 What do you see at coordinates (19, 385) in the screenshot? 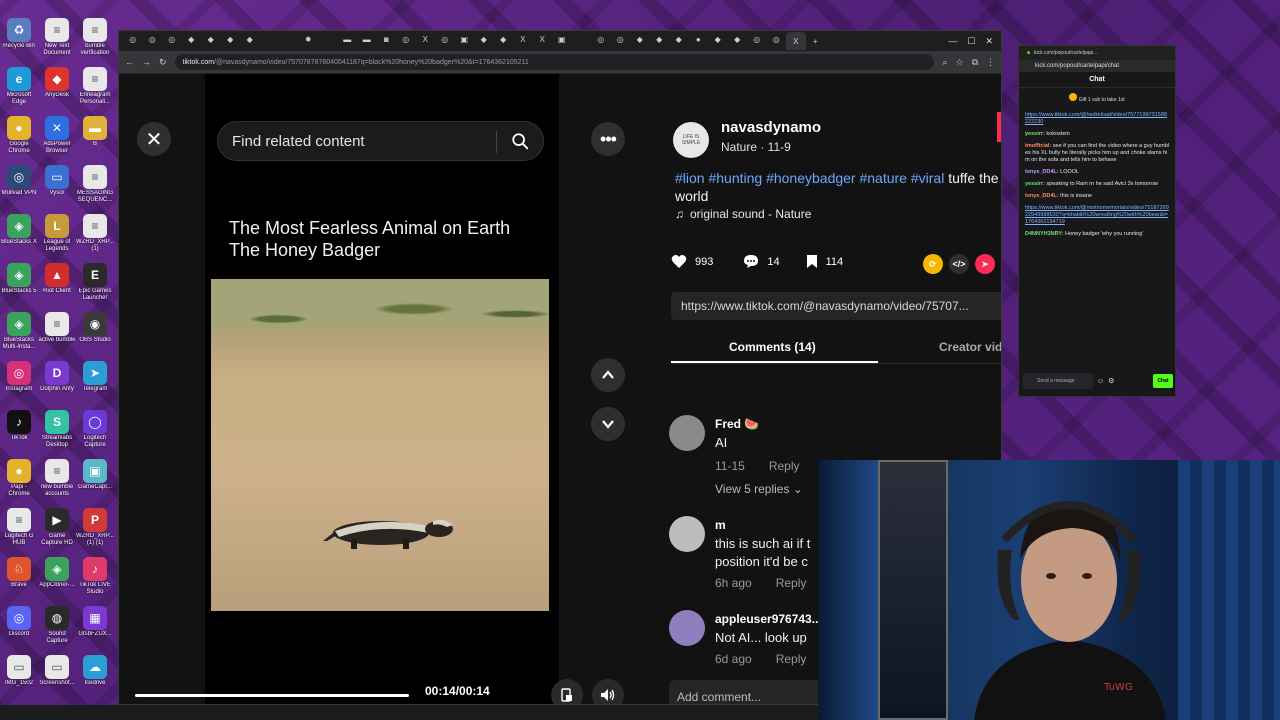
I see `desktop-icon: ◎ Instagram` at bounding box center [19, 385].